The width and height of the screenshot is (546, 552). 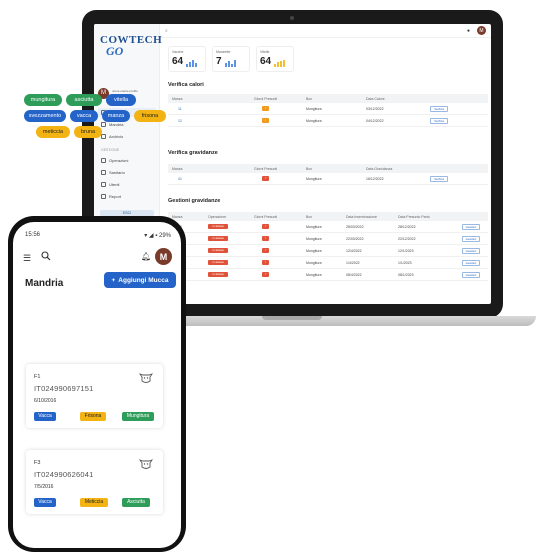 What do you see at coordinates (110, 150) in the screenshot?
I see `nav-section-label: GESTIONE` at bounding box center [110, 150].